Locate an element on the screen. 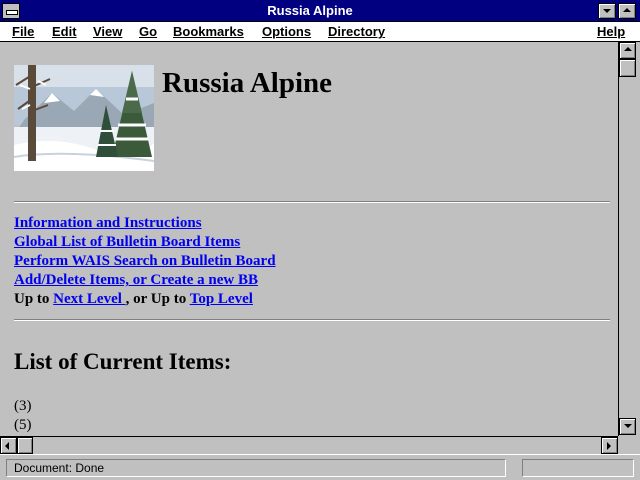 The width and height of the screenshot is (640, 480). menu-help: Help is located at coordinates (611, 31).